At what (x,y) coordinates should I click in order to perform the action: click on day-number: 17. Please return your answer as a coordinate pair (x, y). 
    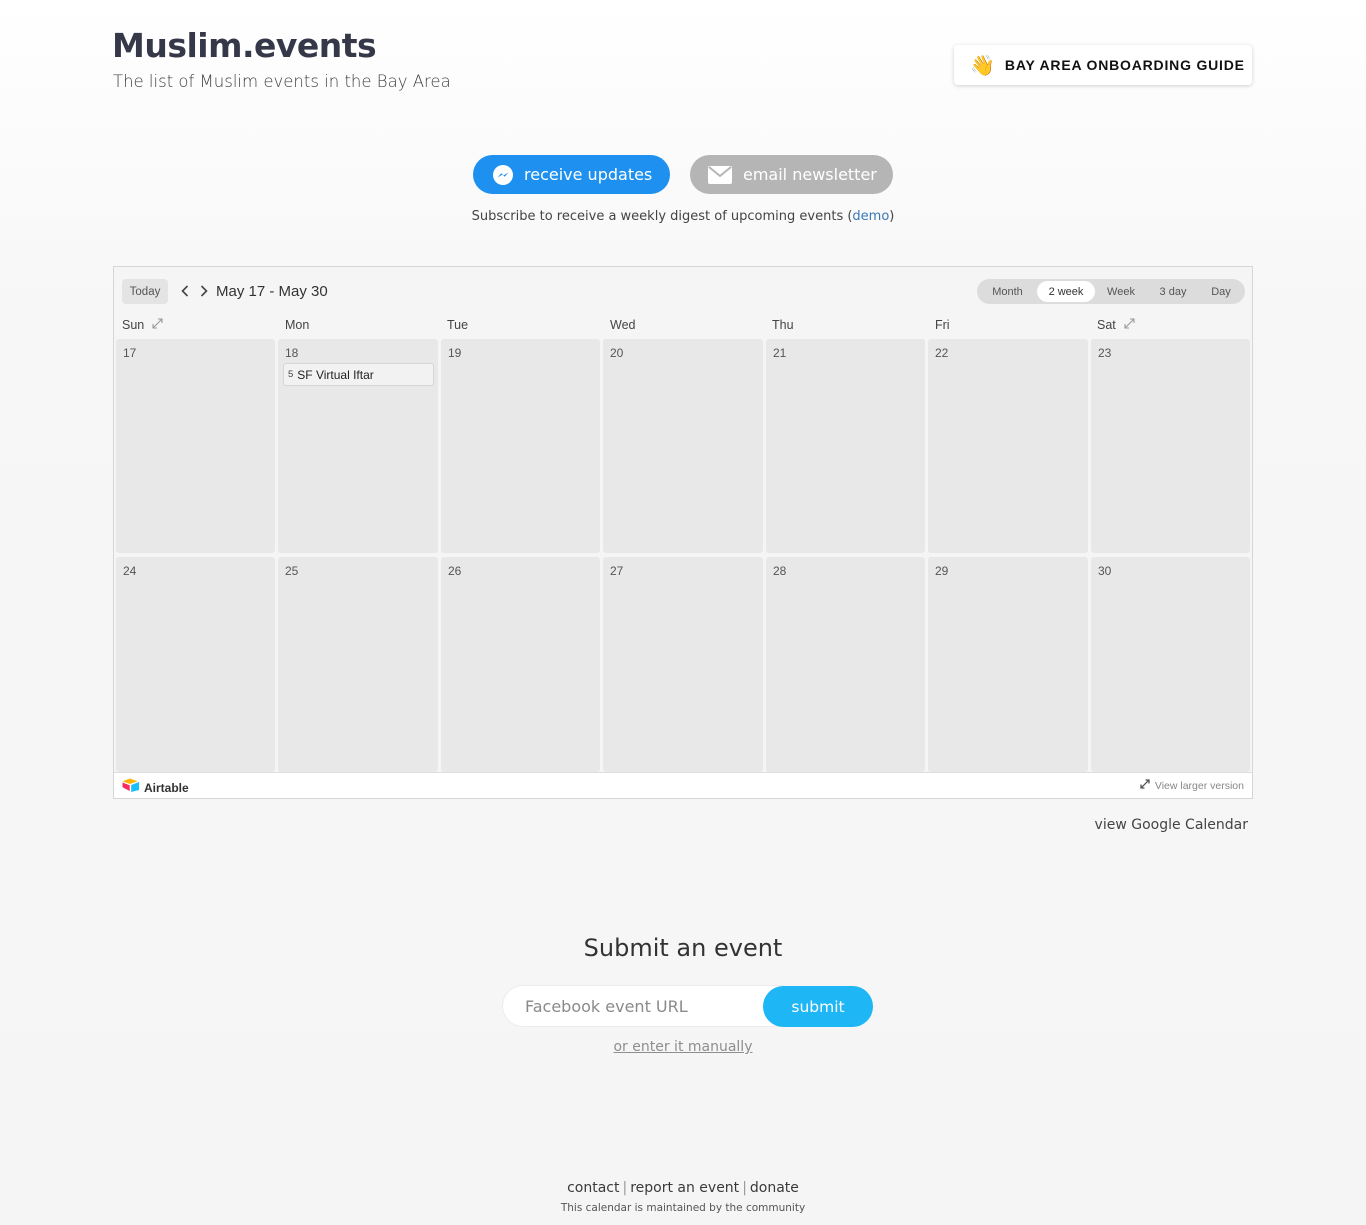
    Looking at the image, I should click on (130, 353).